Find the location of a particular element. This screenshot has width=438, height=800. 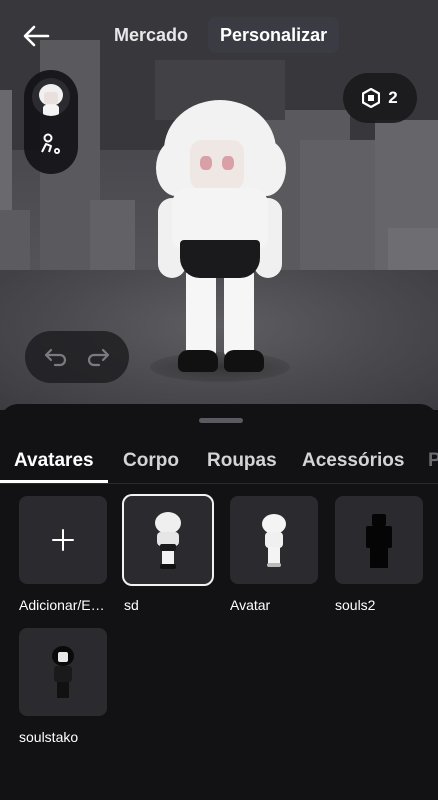

avatar-tile-avatar is located at coordinates (274, 540).